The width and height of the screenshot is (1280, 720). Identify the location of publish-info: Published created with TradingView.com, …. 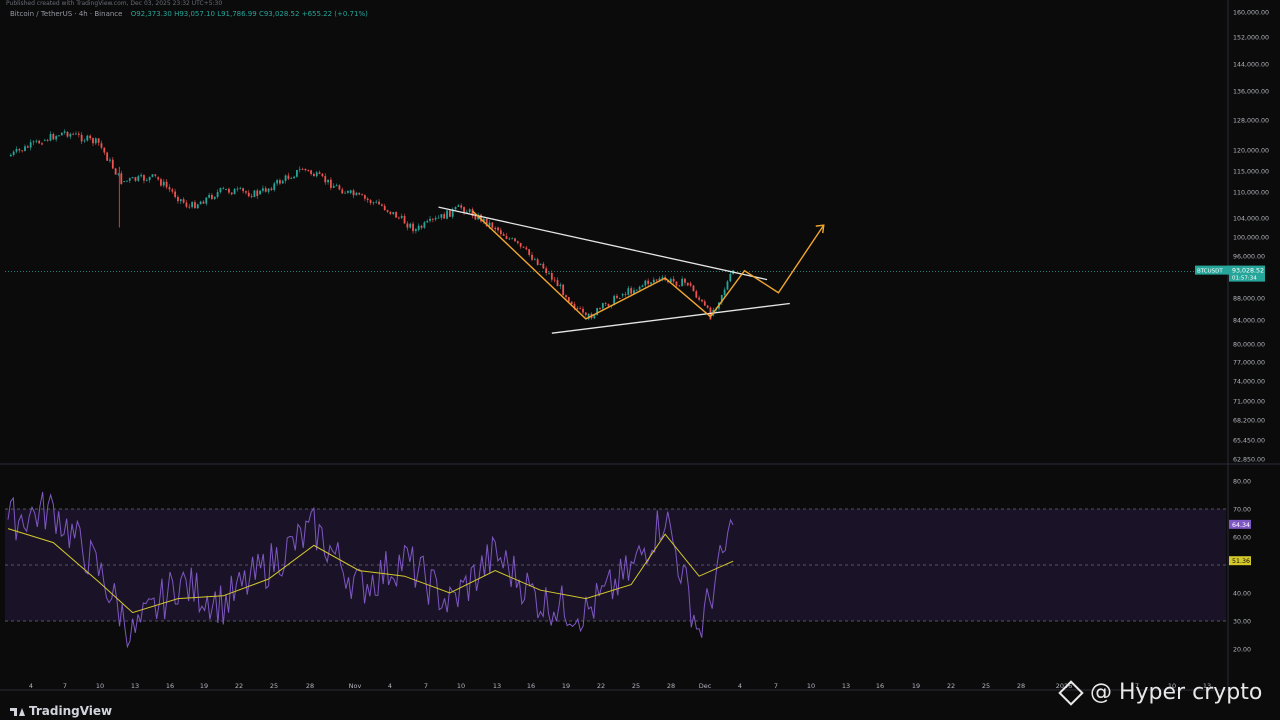
(114, 3).